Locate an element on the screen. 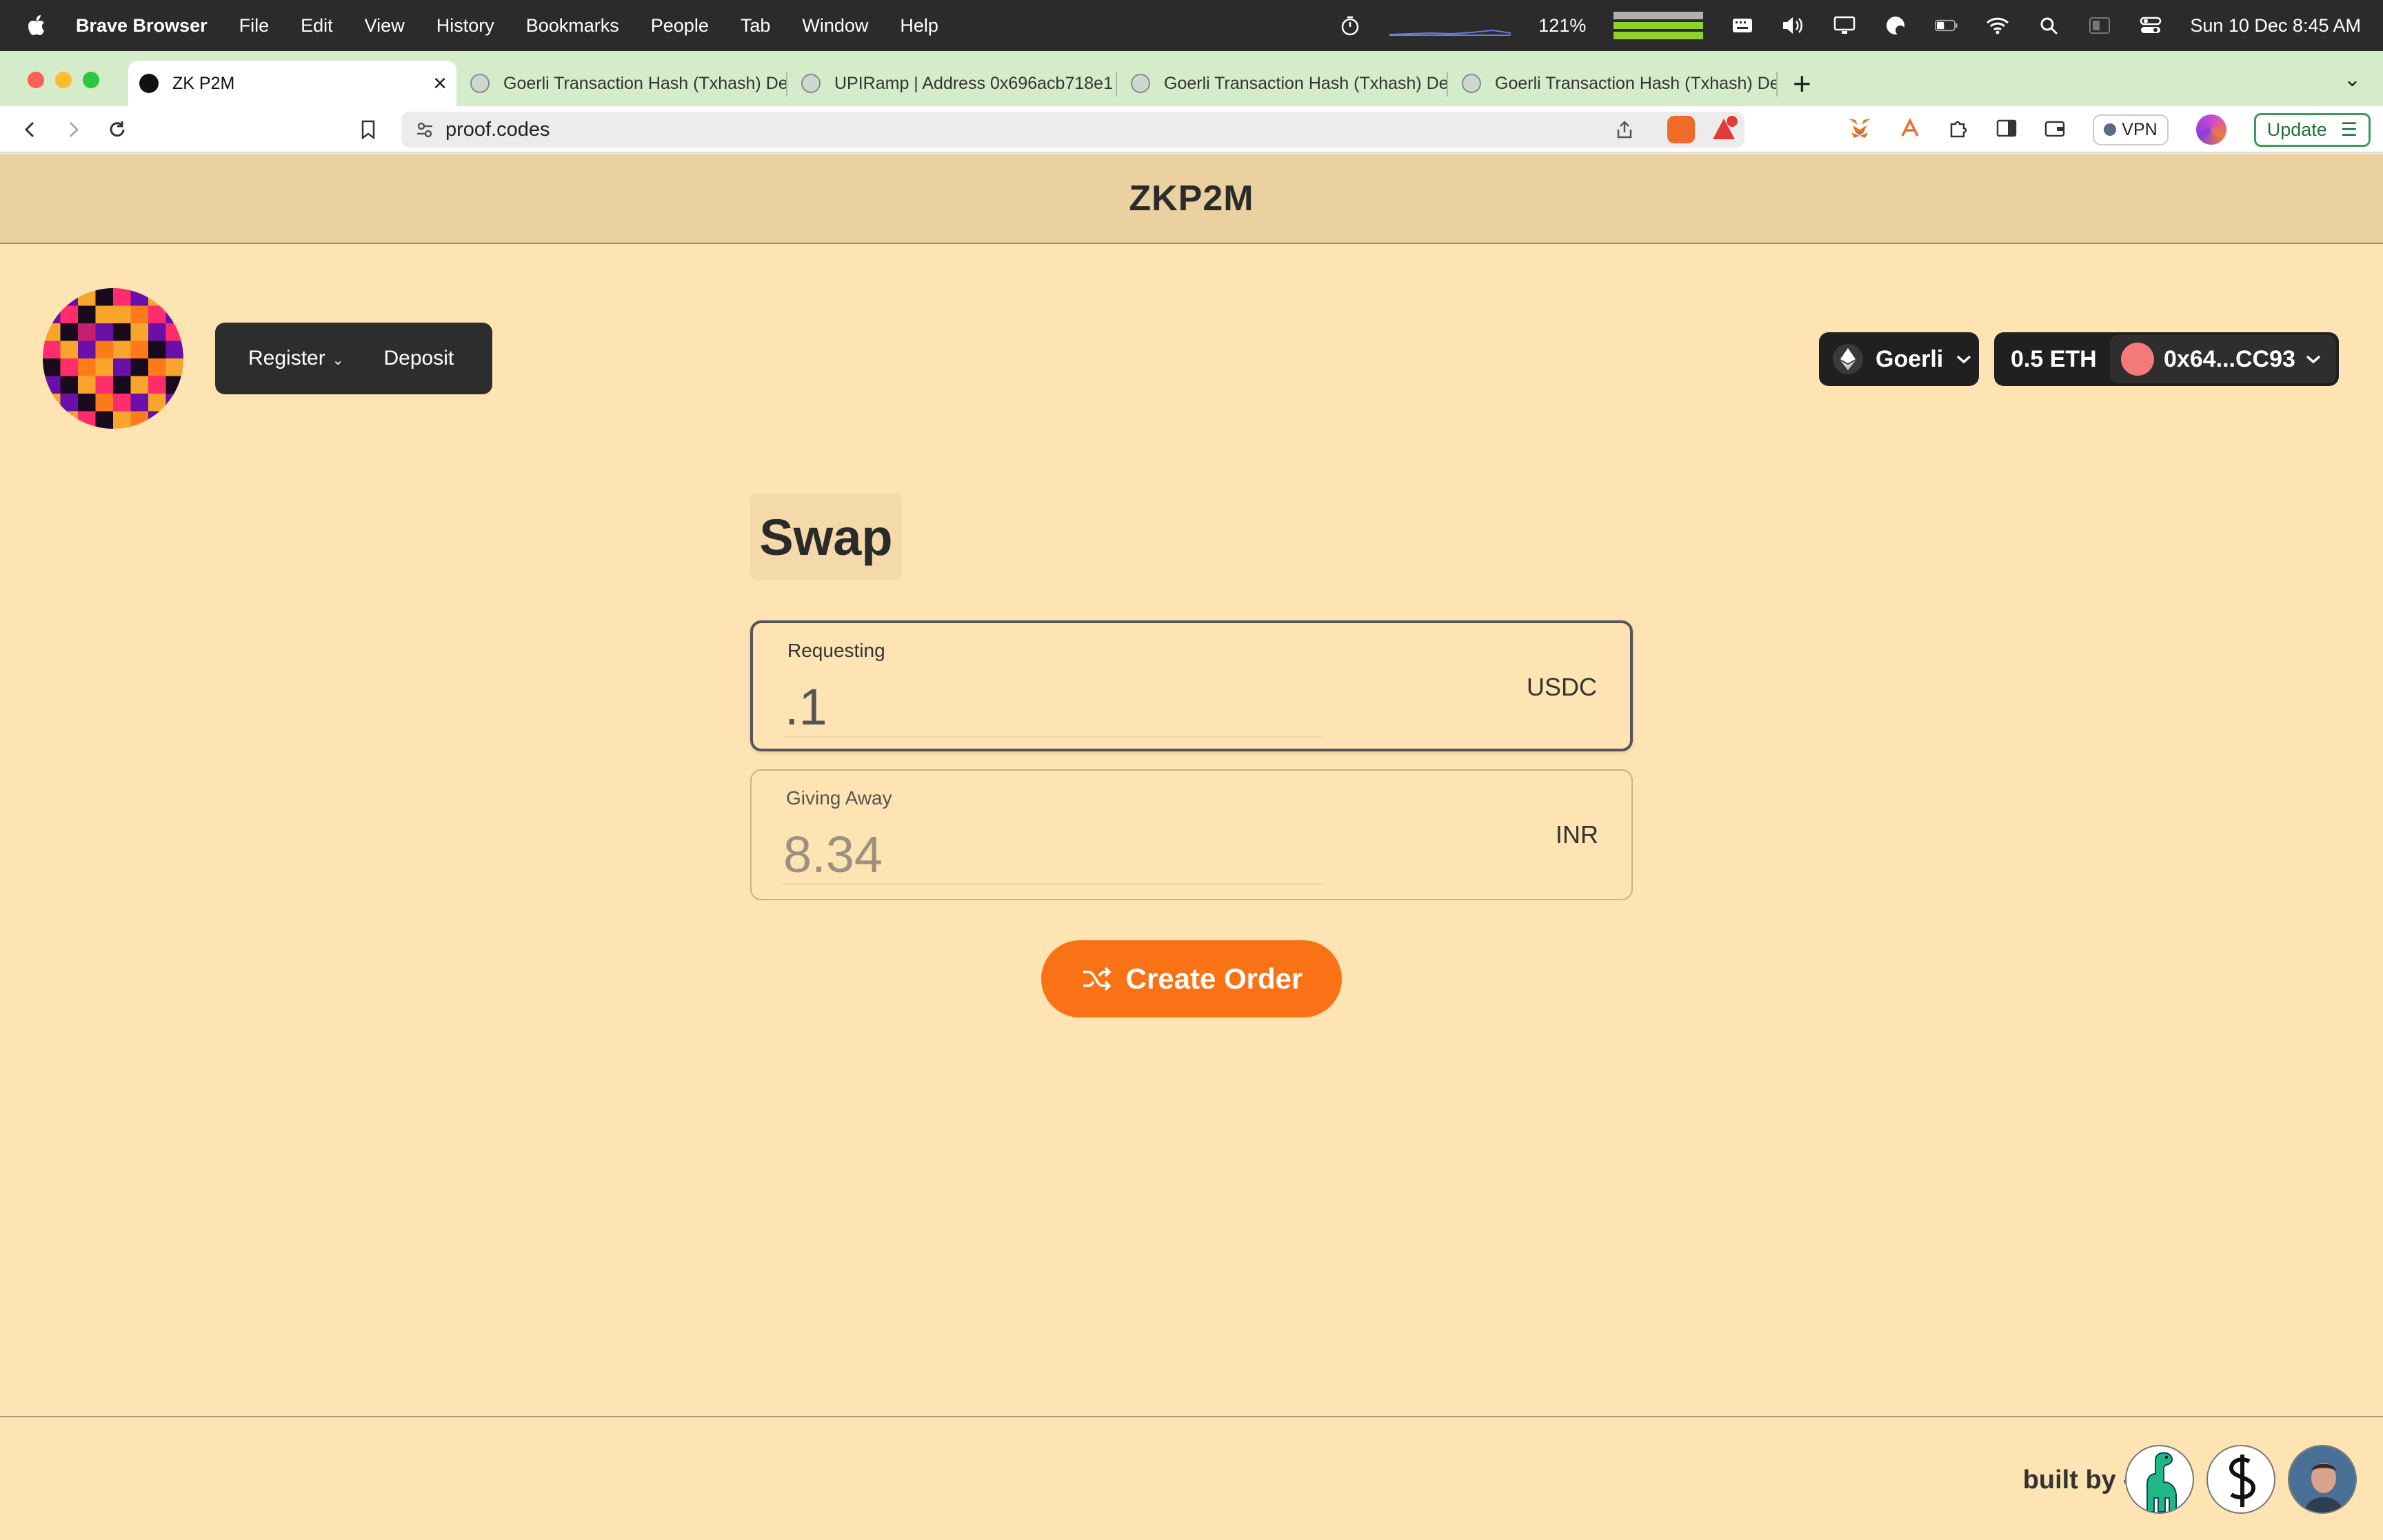 This screenshot has width=2383, height=1540. account-avatar is located at coordinates (2137, 360).